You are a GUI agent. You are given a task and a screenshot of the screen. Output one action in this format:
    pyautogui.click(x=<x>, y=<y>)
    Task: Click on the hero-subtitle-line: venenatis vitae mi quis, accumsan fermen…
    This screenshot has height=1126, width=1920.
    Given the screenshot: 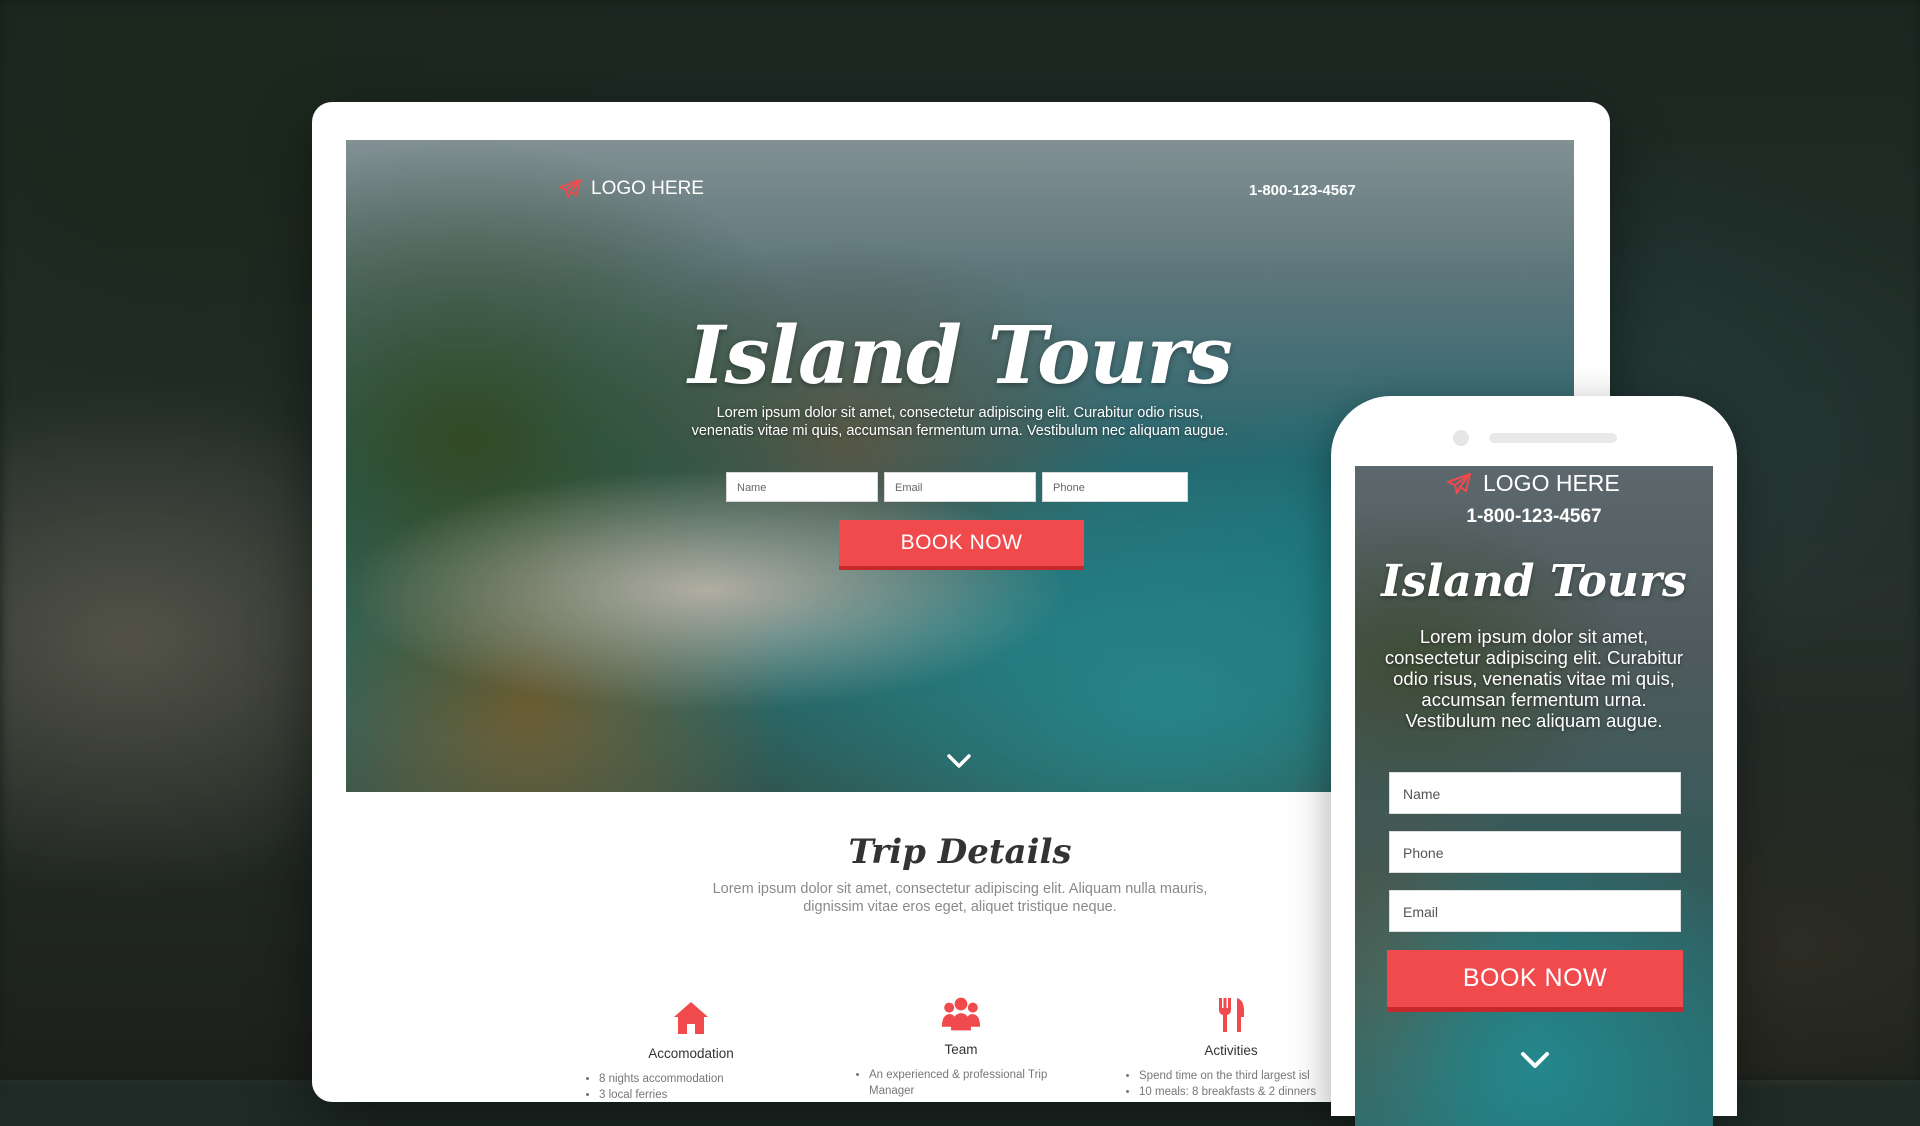 What is the action you would take?
    pyautogui.click(x=960, y=431)
    